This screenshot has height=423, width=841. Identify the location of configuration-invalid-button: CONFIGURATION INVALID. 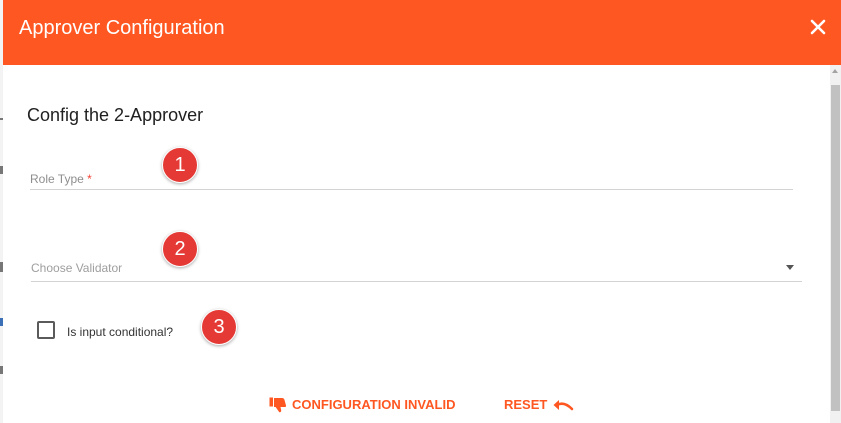
(362, 405).